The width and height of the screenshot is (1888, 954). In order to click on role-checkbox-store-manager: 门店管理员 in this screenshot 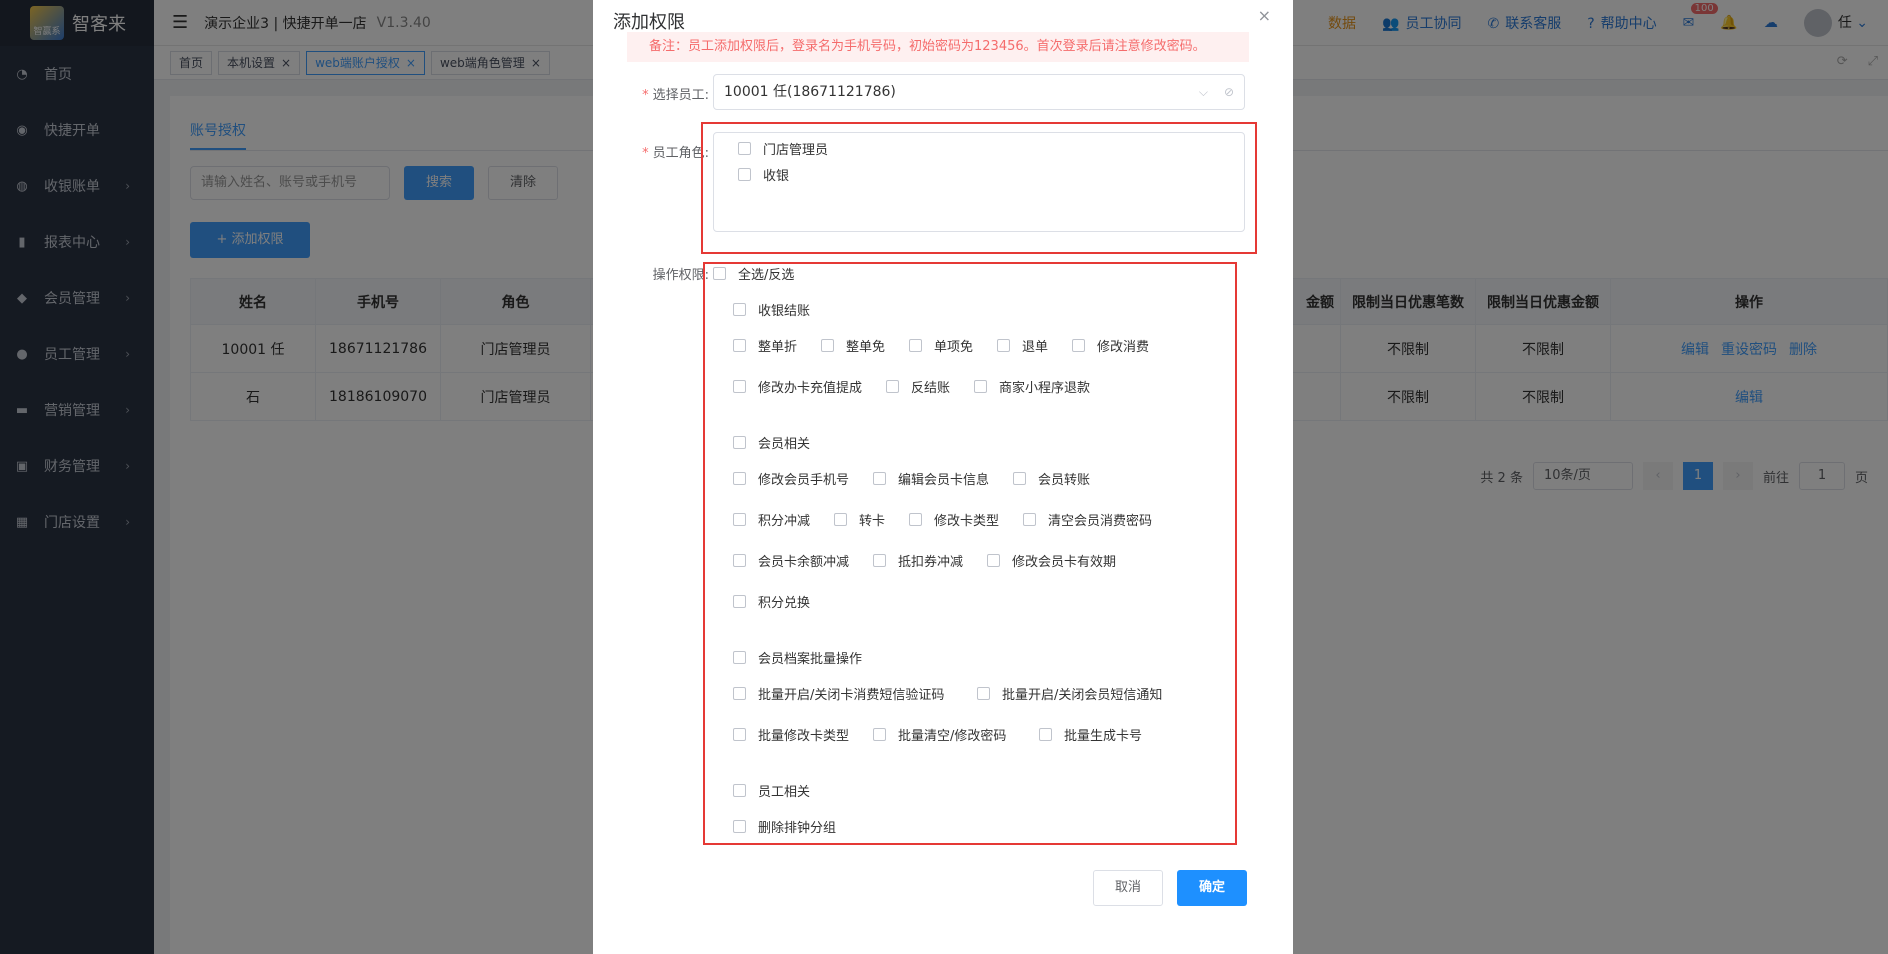, I will do `click(783, 148)`.